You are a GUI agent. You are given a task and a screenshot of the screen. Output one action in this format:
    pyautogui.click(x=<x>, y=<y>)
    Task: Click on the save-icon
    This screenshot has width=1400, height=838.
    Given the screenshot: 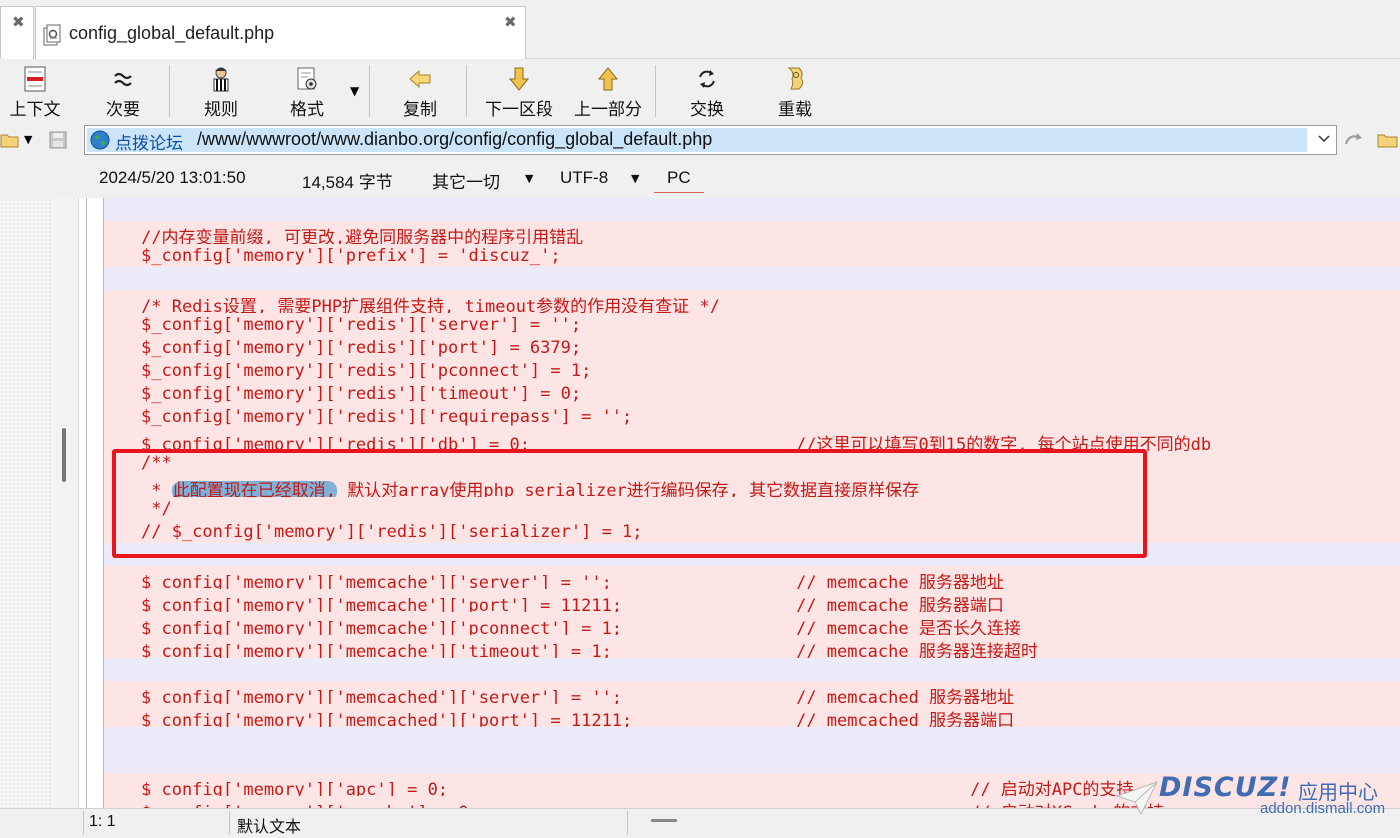 What is the action you would take?
    pyautogui.click(x=58, y=140)
    